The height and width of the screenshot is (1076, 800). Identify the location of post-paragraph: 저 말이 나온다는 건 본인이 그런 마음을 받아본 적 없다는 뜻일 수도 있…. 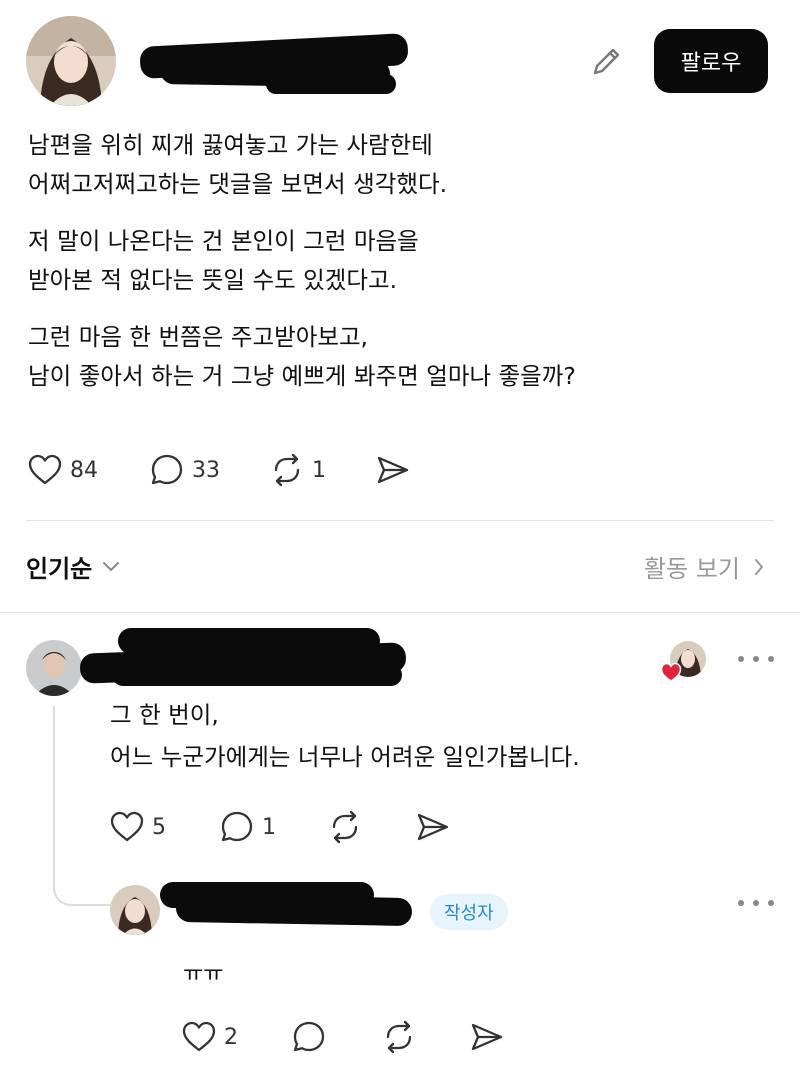
(398, 261).